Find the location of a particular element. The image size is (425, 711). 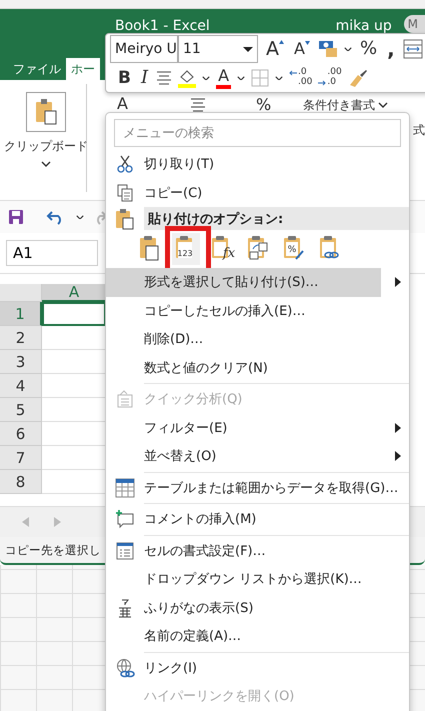

menu-item: 数式と値のクリア(N) is located at coordinates (257, 368).